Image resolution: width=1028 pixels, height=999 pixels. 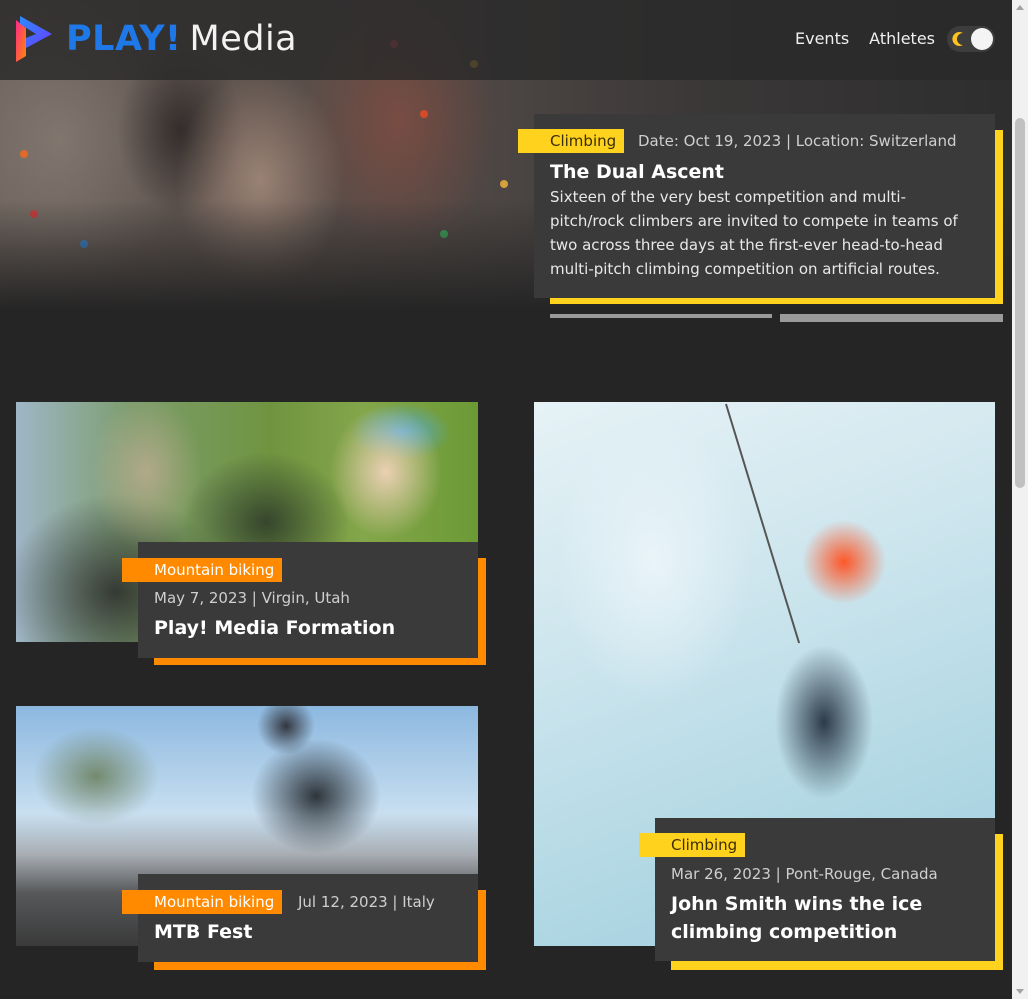 I want to click on page-scrollbar, so click(x=1020, y=499).